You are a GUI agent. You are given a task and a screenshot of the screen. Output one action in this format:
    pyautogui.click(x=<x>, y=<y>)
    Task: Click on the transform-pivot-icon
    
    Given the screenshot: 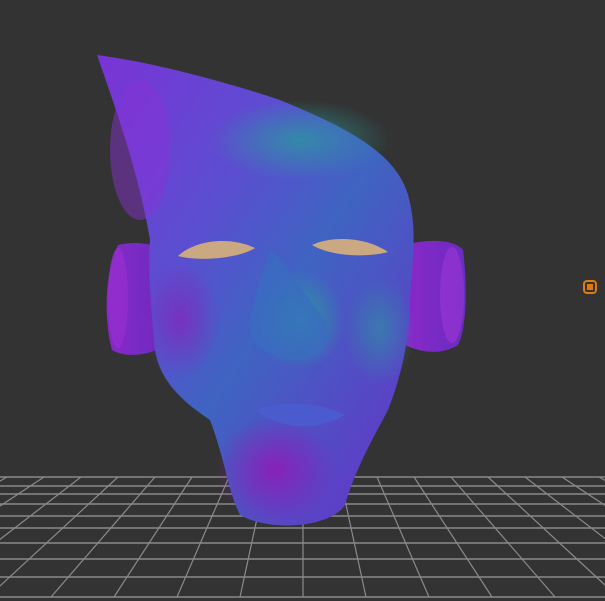 What is the action you would take?
    pyautogui.click(x=590, y=287)
    